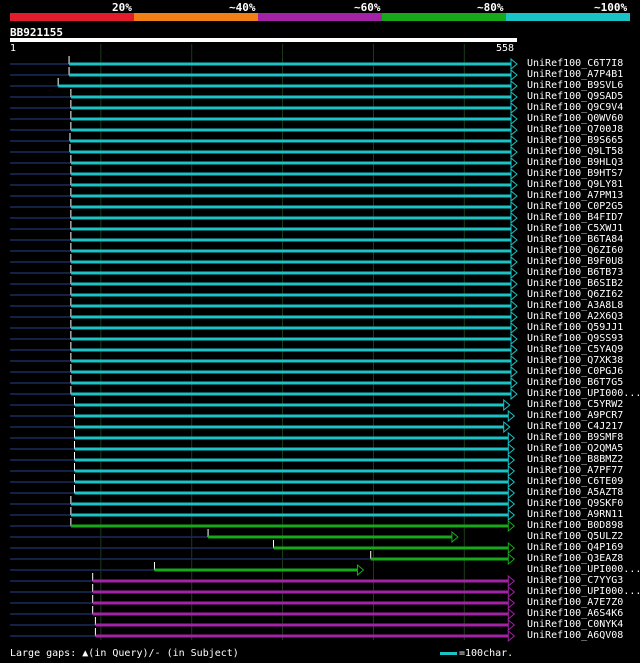  Describe the element at coordinates (575, 283) in the screenshot. I see `hit-label: UniRef100_B6SIB2` at that location.